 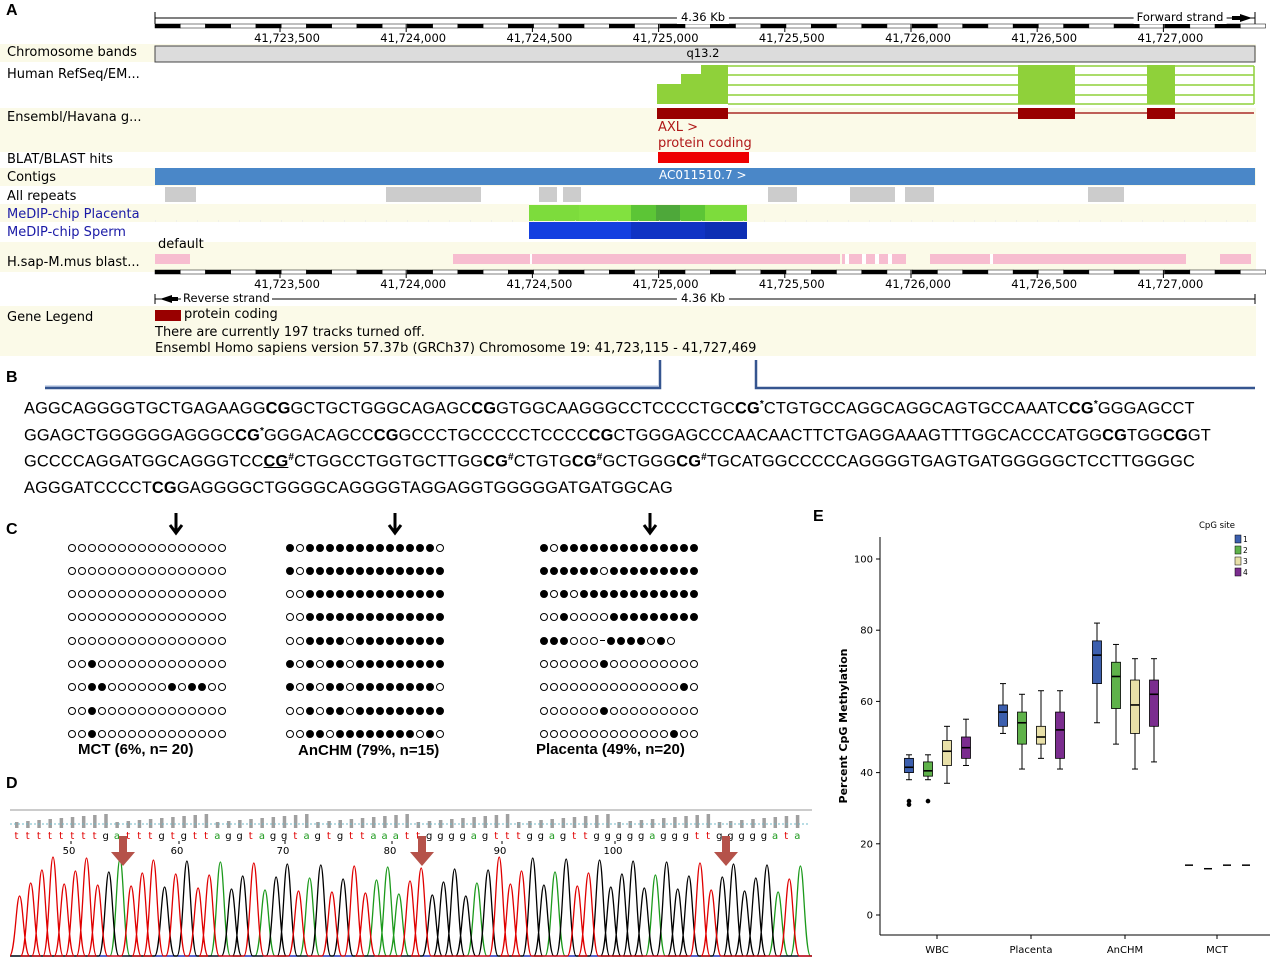 I want to click on trace-t, so click(x=411, y=906).